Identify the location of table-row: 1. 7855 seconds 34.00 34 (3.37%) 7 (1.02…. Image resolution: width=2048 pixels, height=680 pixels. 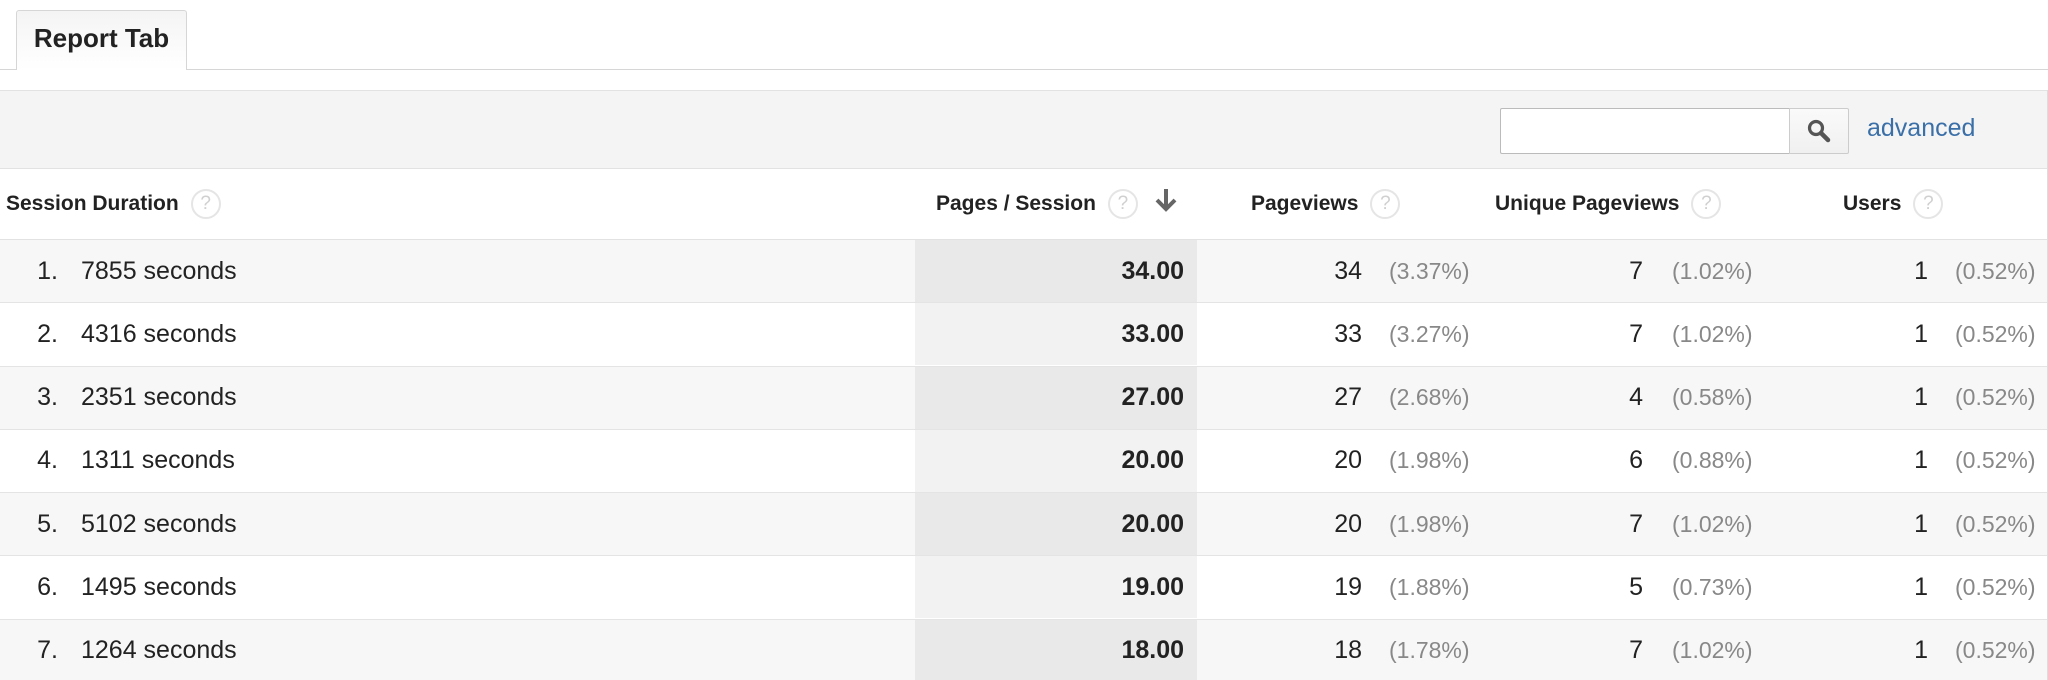
(1023, 272).